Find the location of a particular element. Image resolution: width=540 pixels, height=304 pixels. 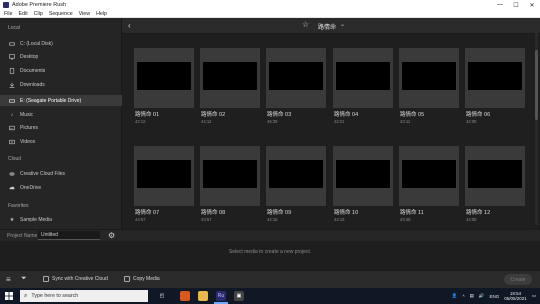

cloud-icon is located at coordinates (12, 188).